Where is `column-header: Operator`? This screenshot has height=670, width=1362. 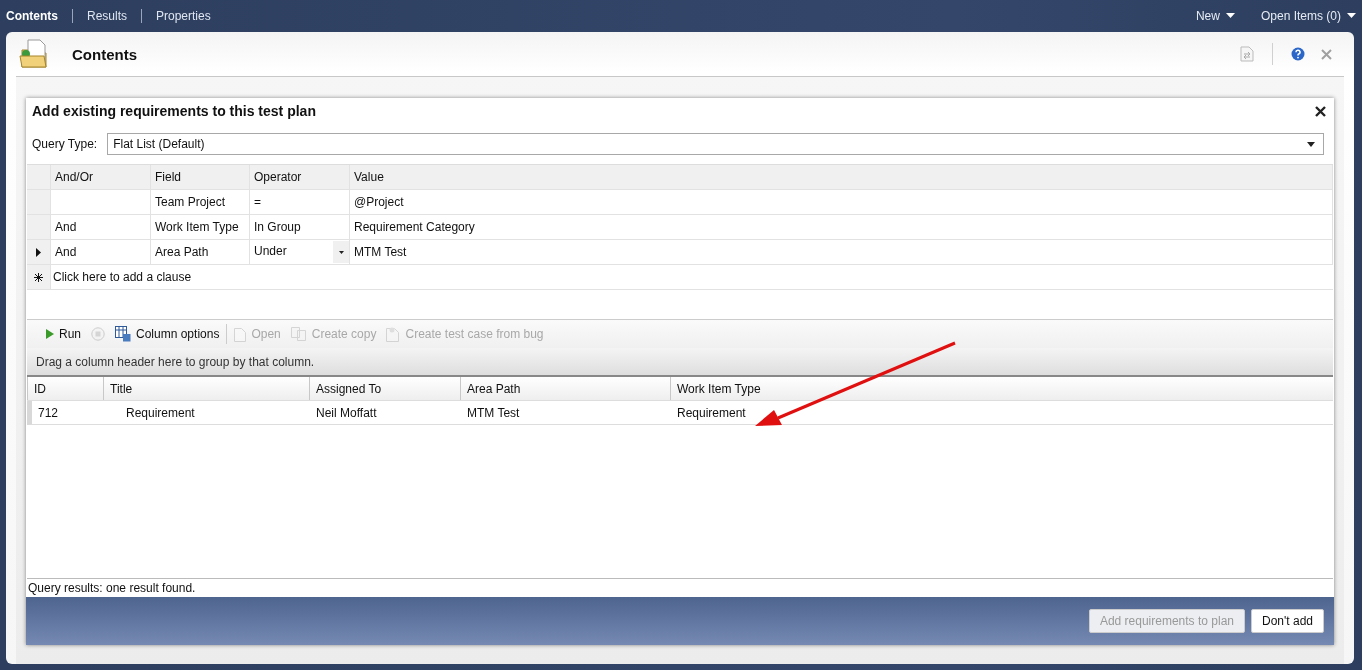 column-header: Operator is located at coordinates (300, 177).